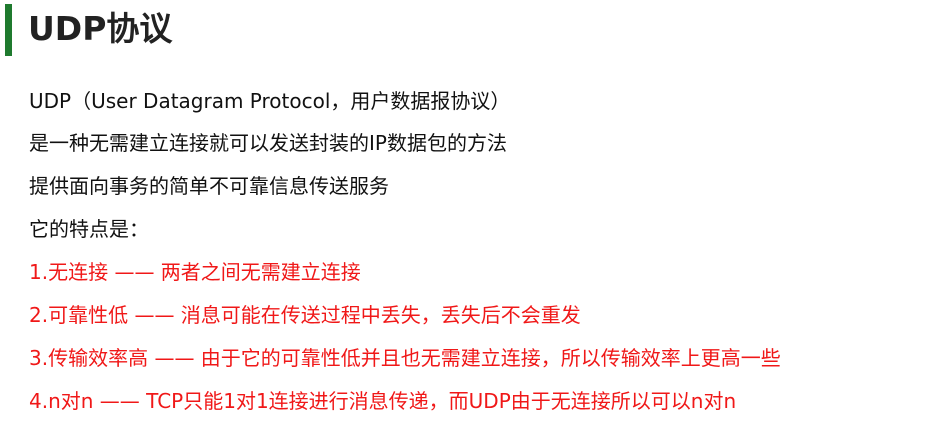 This screenshot has height=422, width=932. Describe the element at coordinates (405, 358) in the screenshot. I see `feature-item: 3.传输效率高 —— 由于它的可靠性低并且也无需建立连接，所以传输效率上更高一些` at that location.